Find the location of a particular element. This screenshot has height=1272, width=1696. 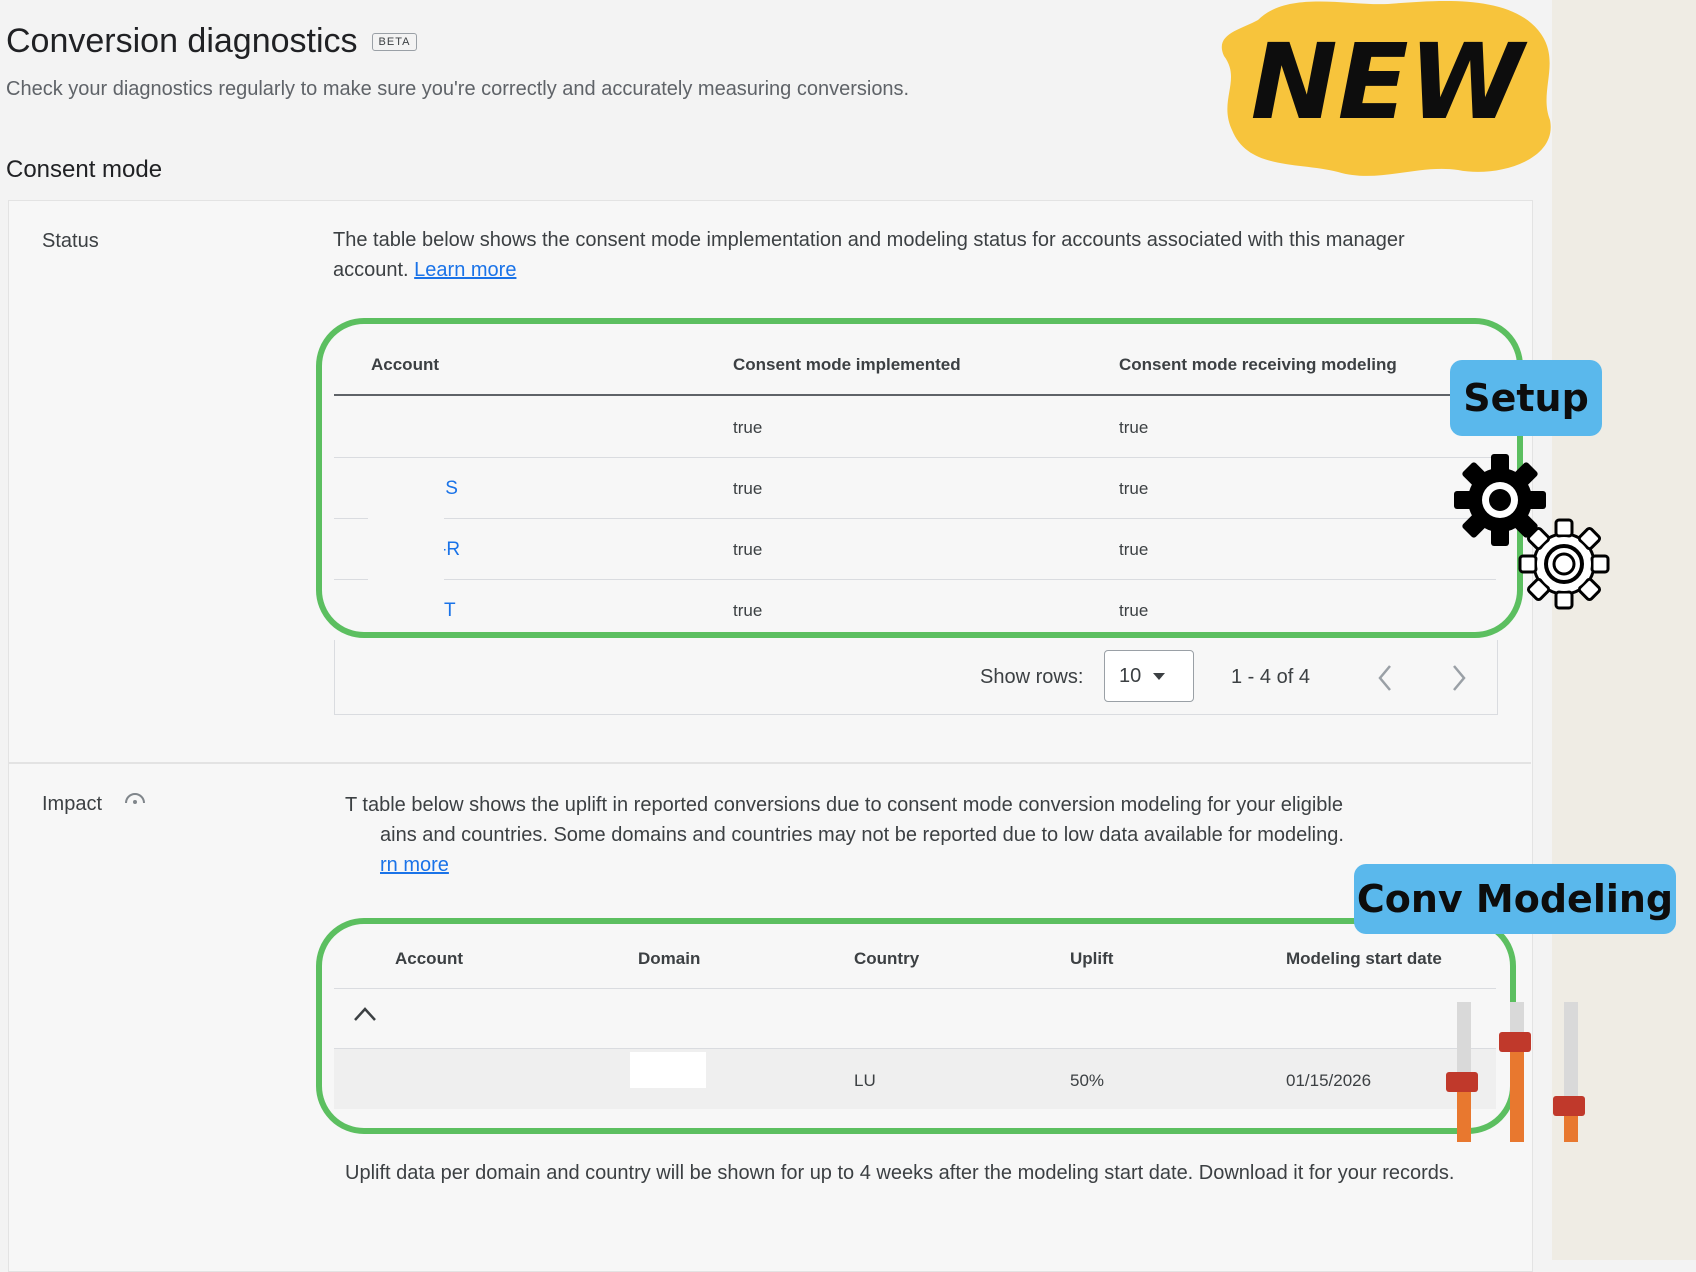

rows-per-page-value: 10 is located at coordinates (1130, 675).